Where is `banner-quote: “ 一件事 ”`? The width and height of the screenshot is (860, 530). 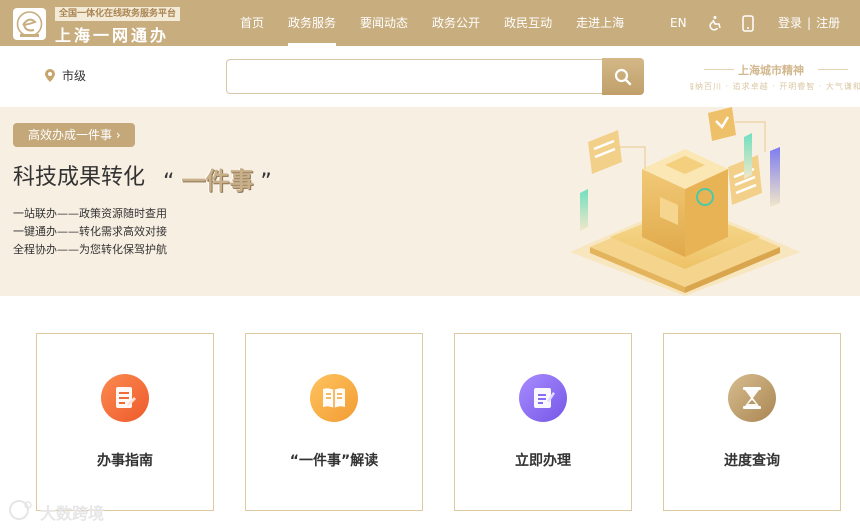 banner-quote: “ 一件事 ” is located at coordinates (217, 178).